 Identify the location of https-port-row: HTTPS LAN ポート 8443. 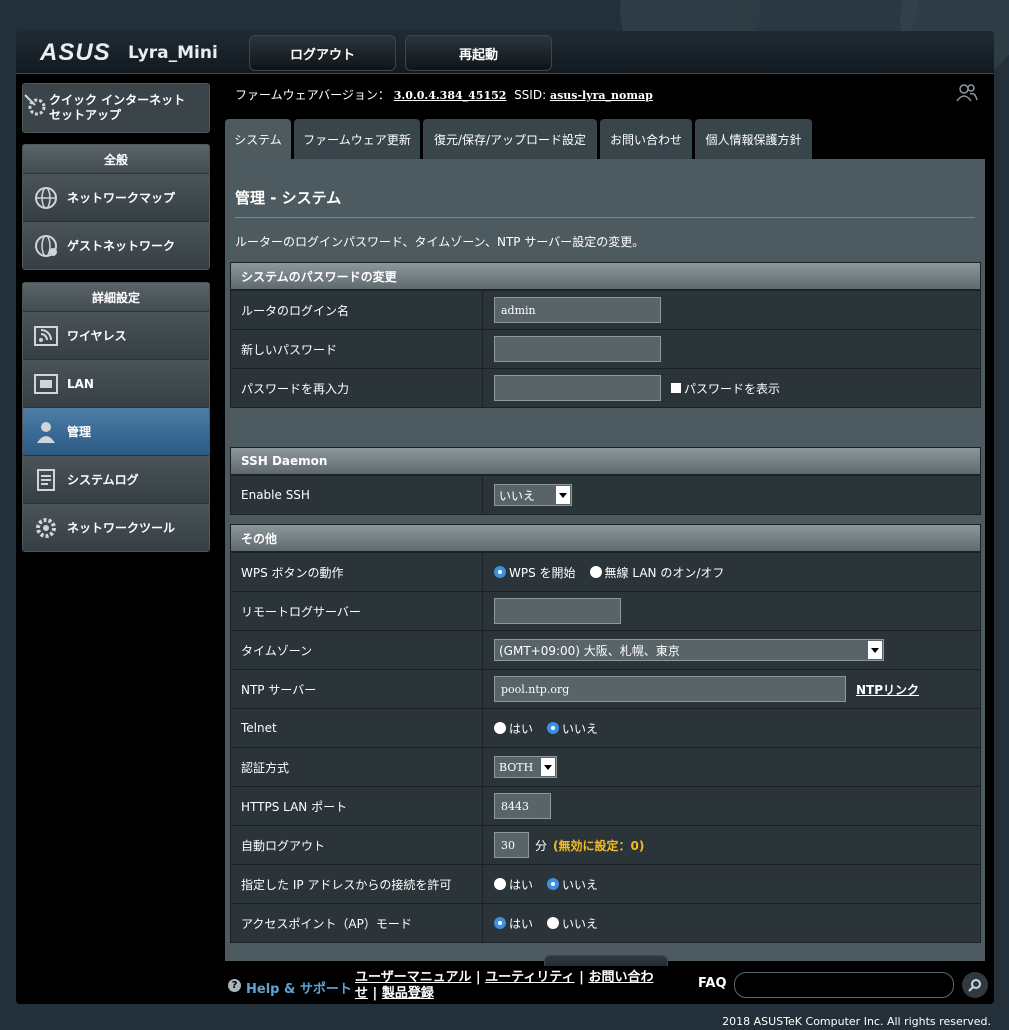
(605, 805).